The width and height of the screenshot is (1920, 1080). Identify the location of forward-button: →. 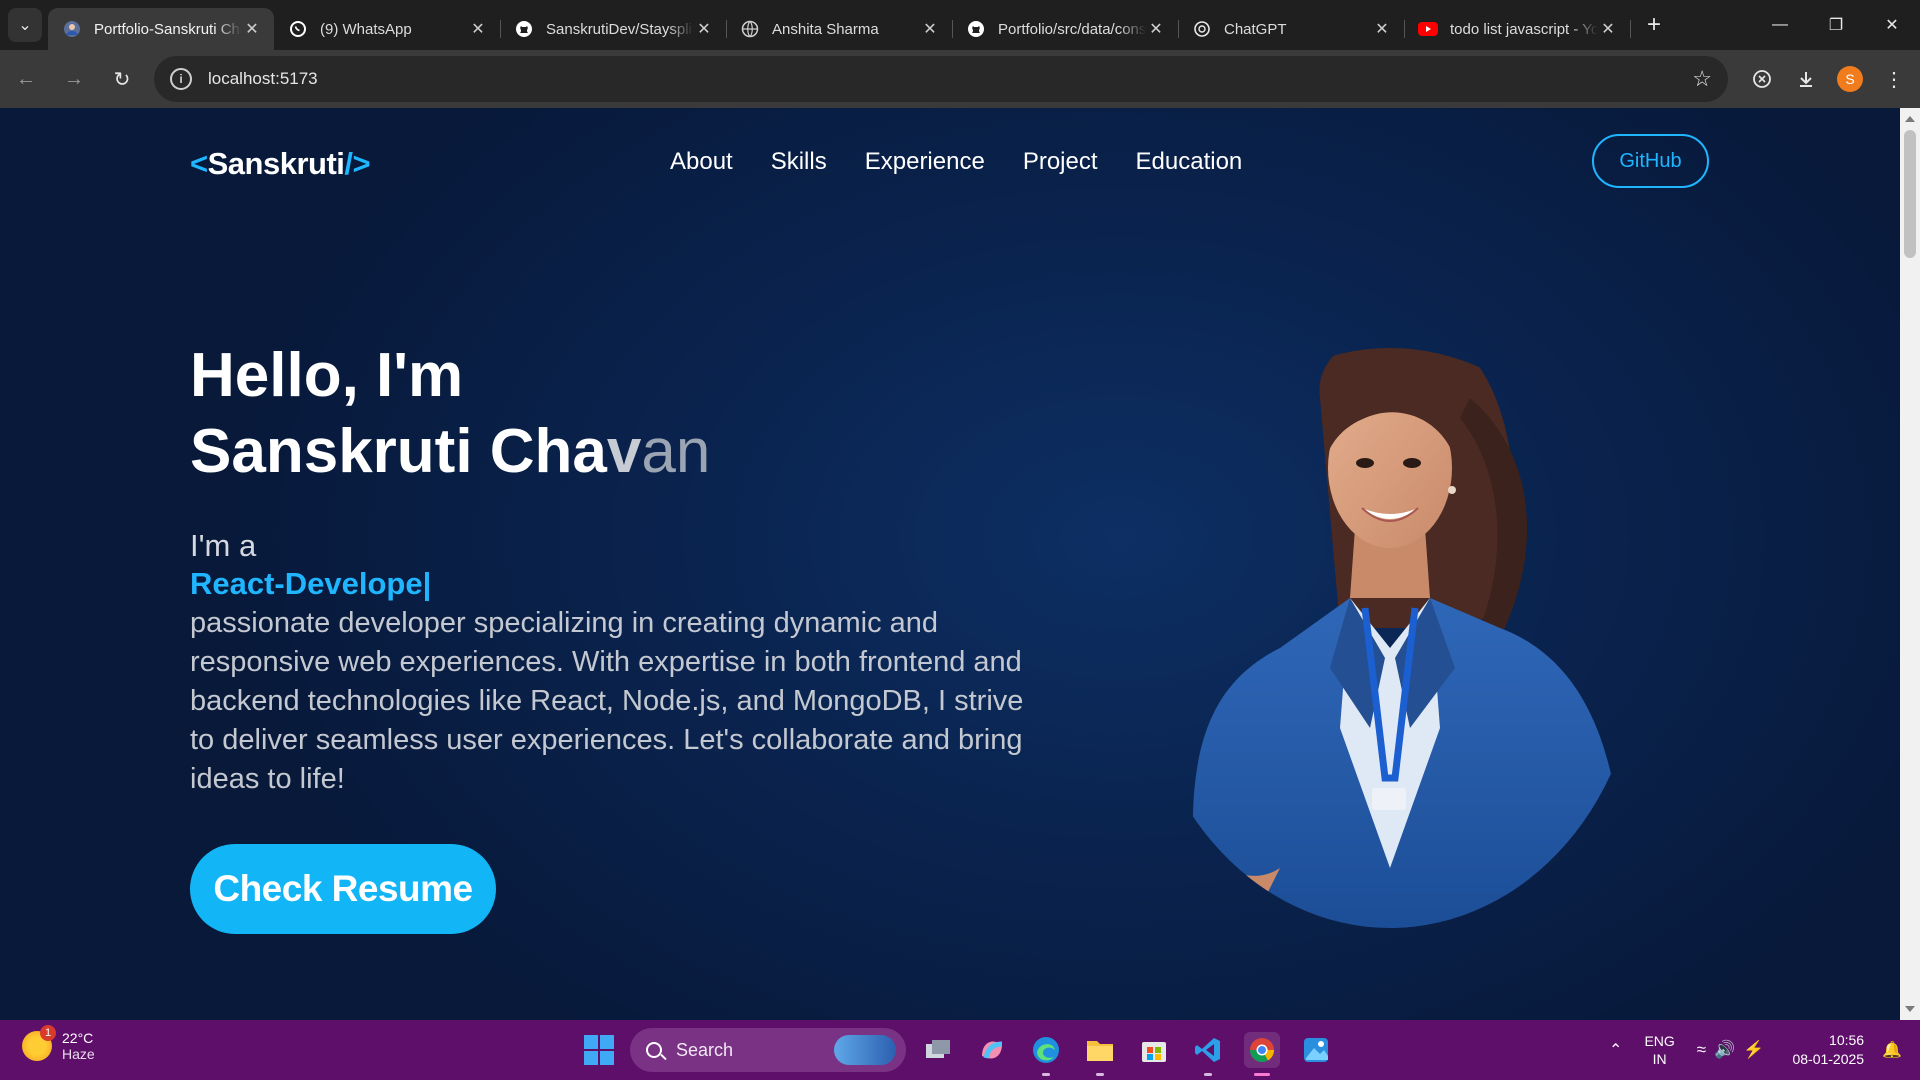
(74, 79).